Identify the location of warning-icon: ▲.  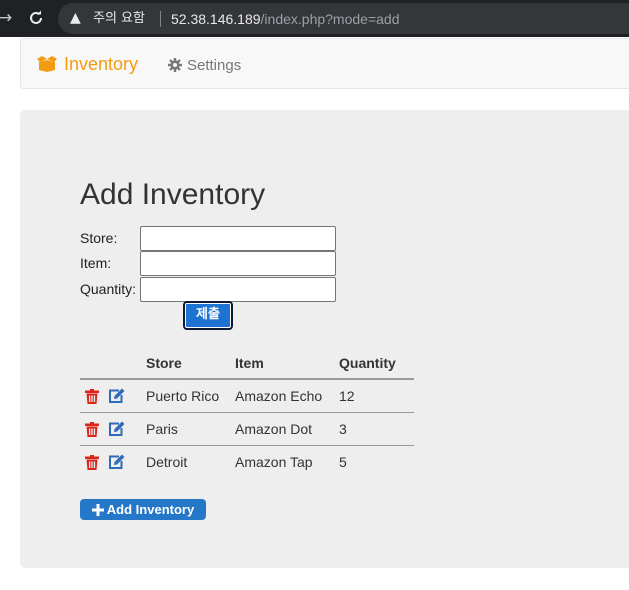
(75, 18).